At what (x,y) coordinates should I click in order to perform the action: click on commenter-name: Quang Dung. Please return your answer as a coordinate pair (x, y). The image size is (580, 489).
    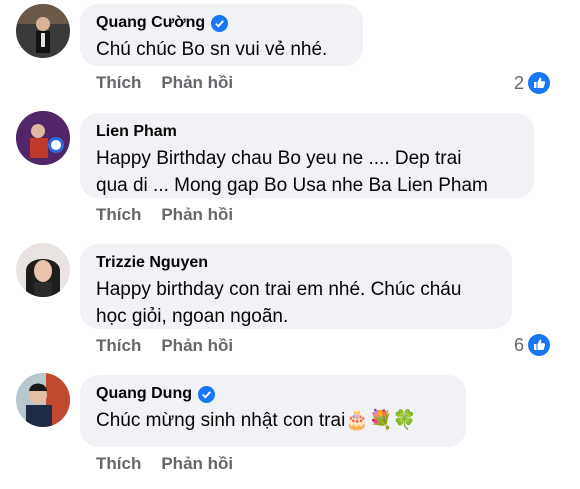
    Looking at the image, I should click on (273, 394).